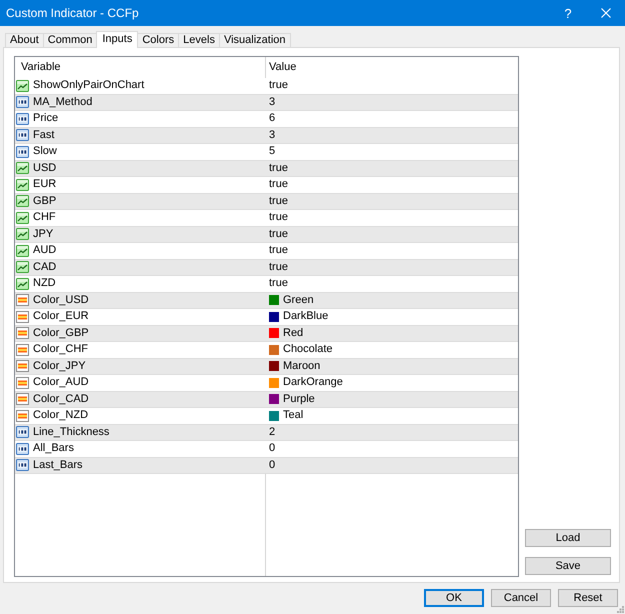  What do you see at coordinates (299, 399) in the screenshot?
I see `variable-value: Purple` at bounding box center [299, 399].